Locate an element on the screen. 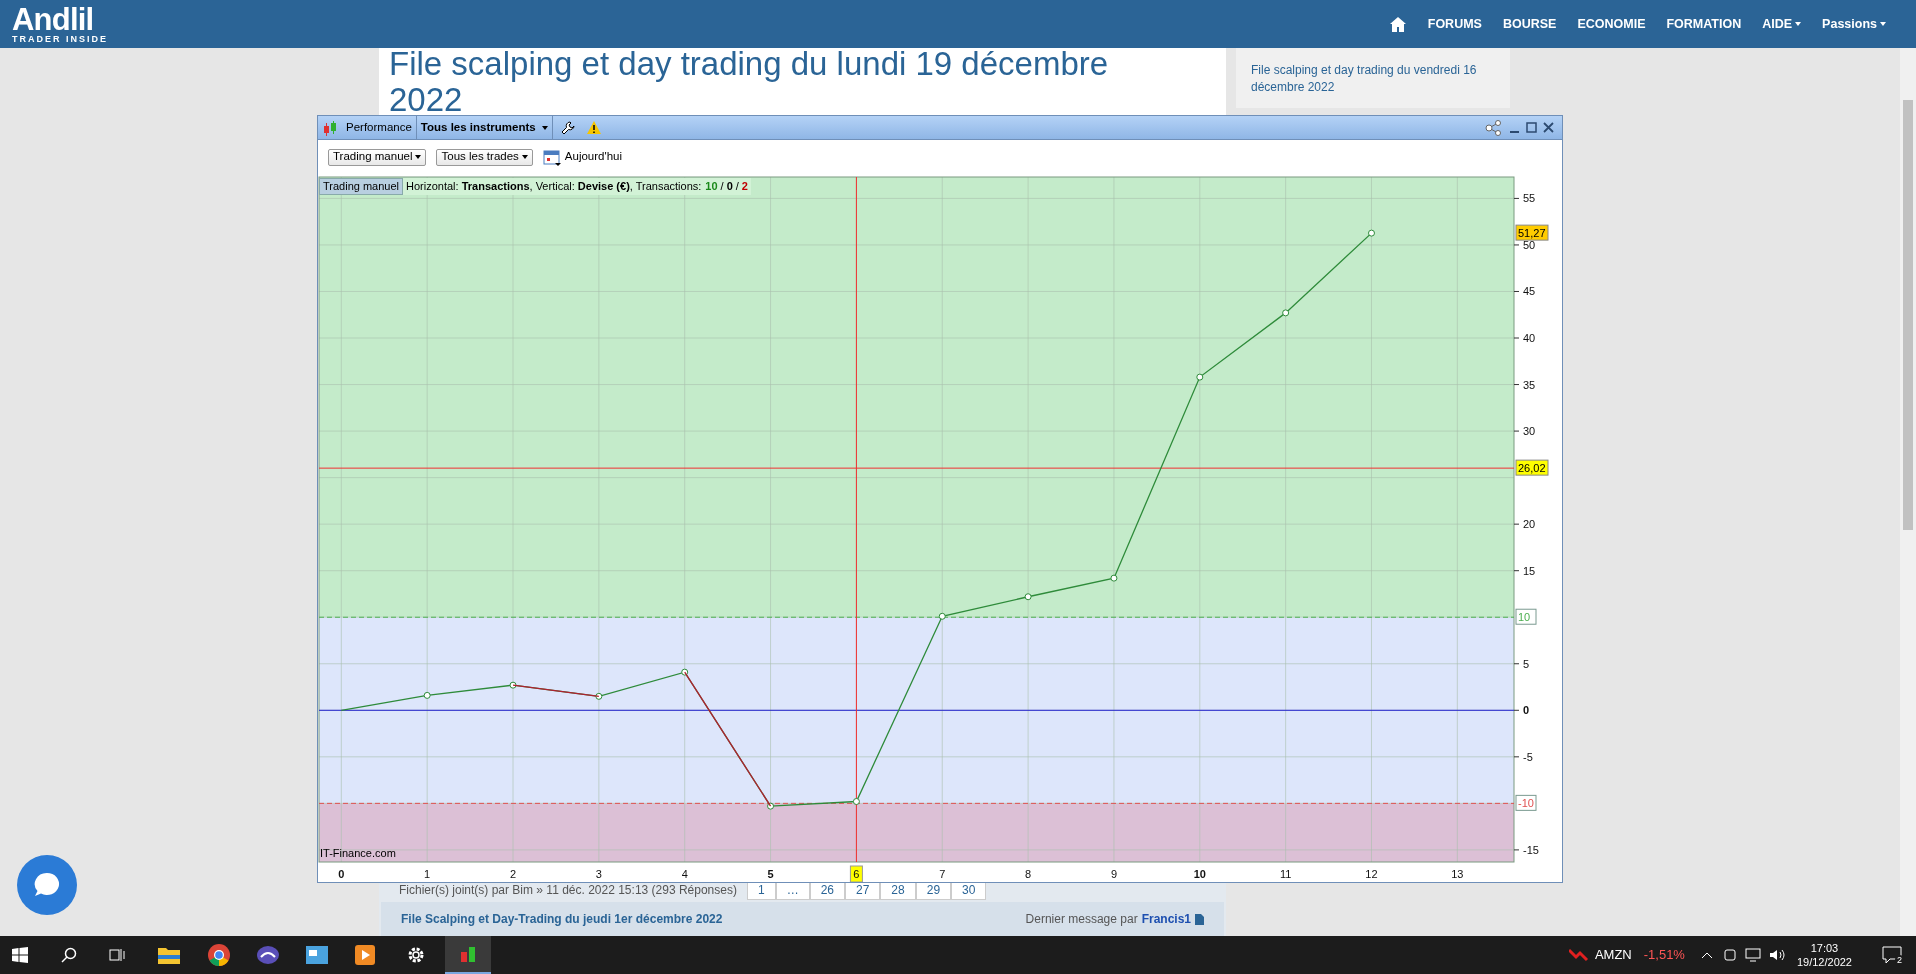 The width and height of the screenshot is (1916, 974). wrench-icon is located at coordinates (567, 127).